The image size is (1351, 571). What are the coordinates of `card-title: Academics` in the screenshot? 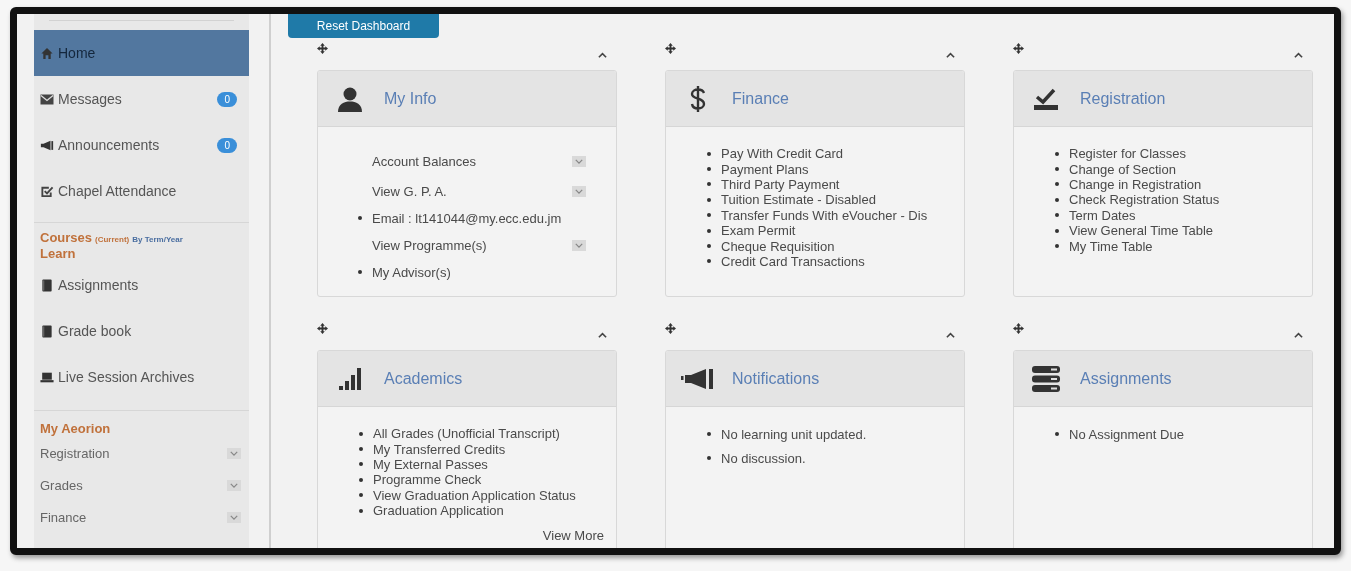 It's located at (423, 378).